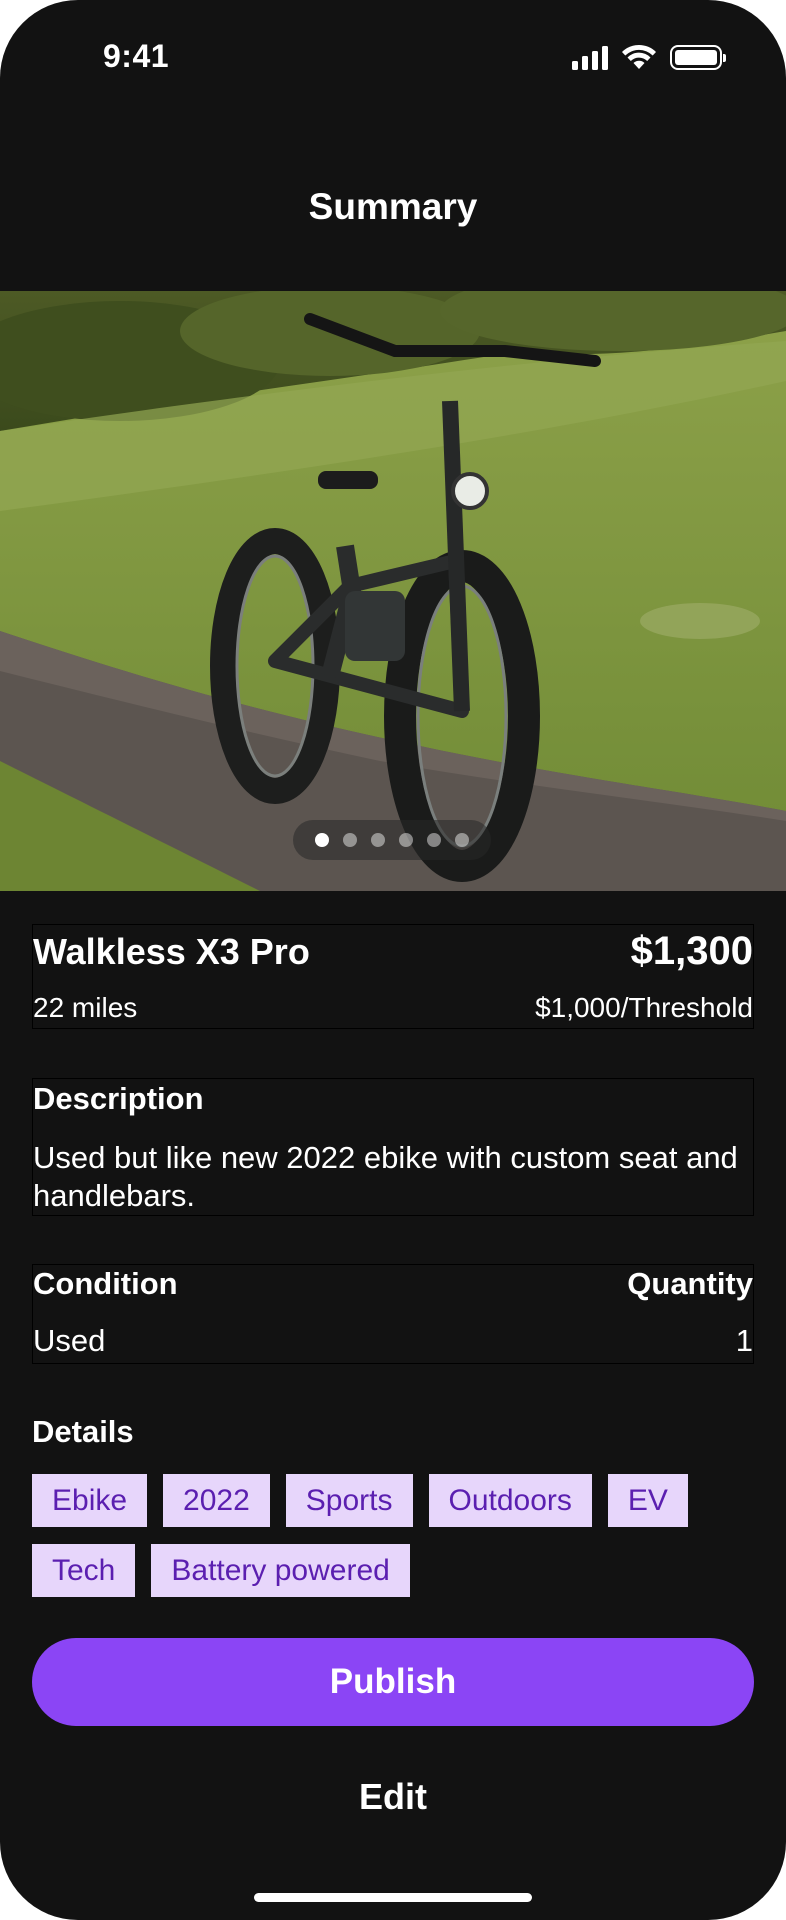 The image size is (786, 1920). Describe the element at coordinates (393, 206) in the screenshot. I see `page-title: Summary` at that location.